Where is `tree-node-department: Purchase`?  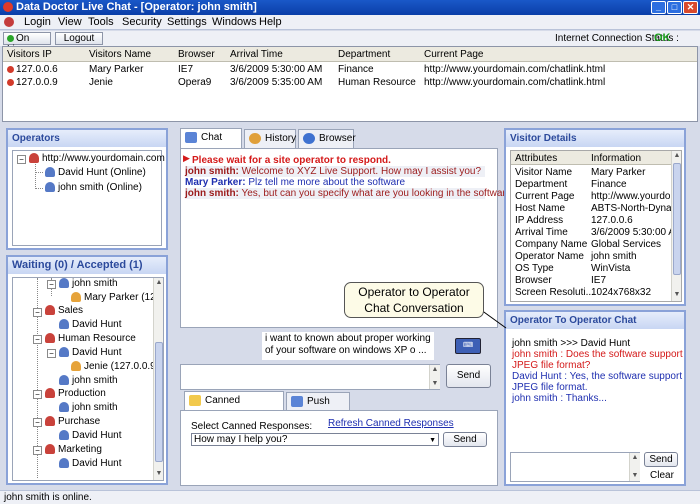
tree-node-department: Purchase is located at coordinates (72, 421).